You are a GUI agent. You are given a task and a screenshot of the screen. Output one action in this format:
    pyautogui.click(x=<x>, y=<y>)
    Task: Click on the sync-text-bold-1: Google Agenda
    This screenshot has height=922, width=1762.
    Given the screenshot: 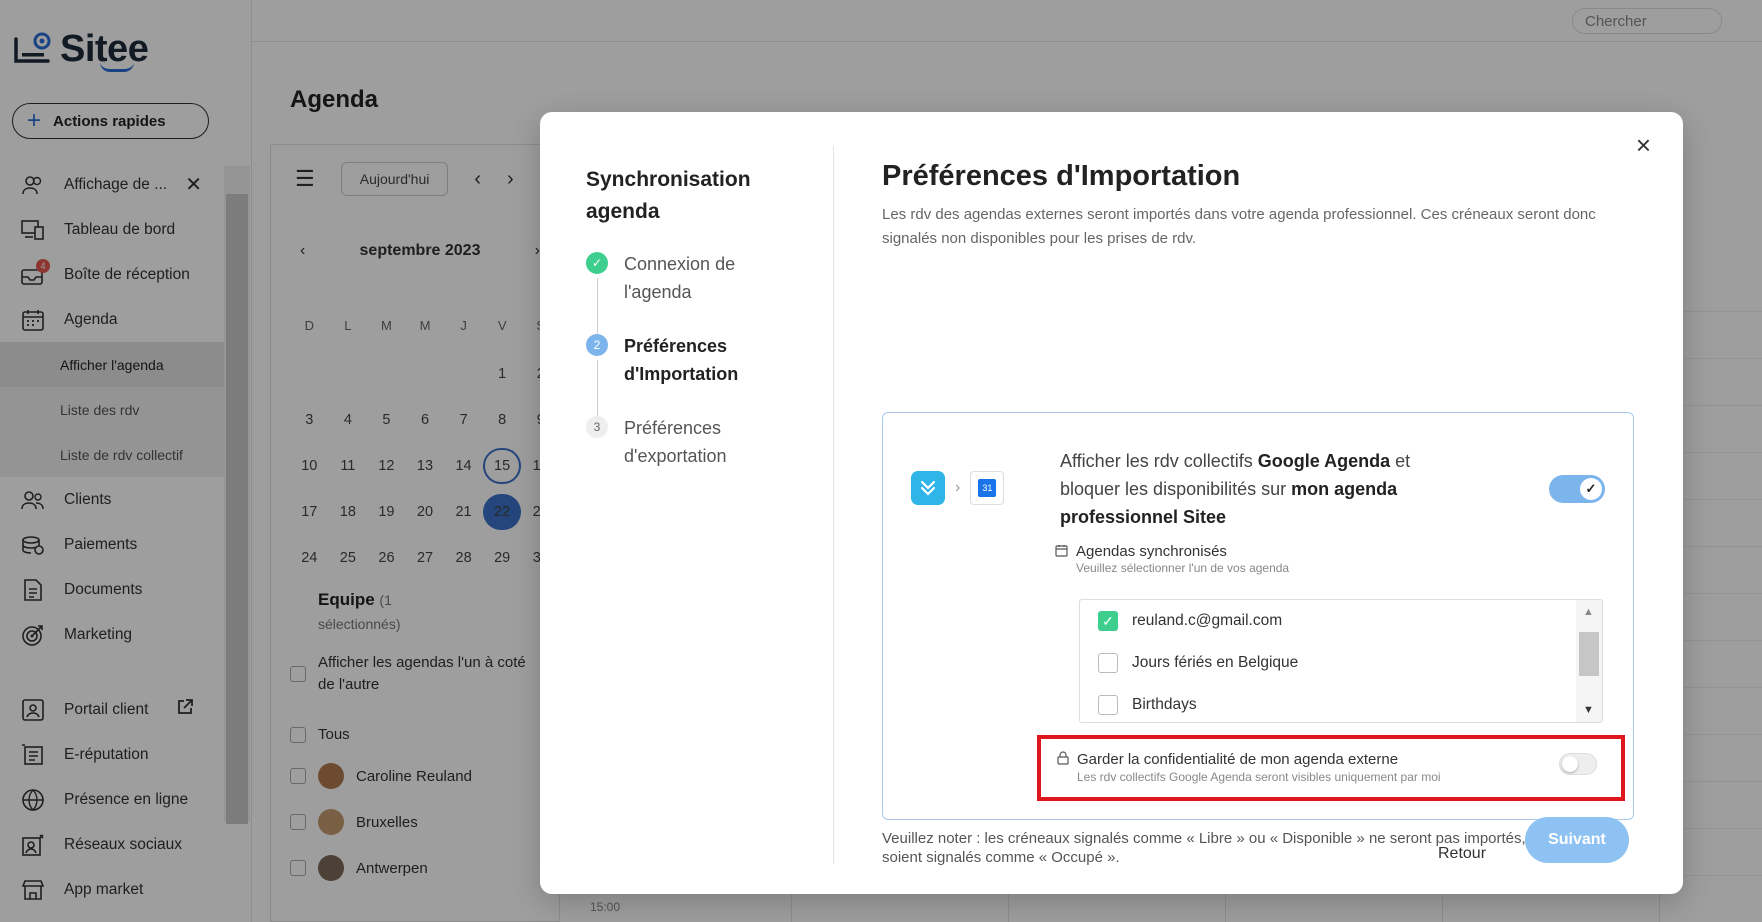 What is the action you would take?
    pyautogui.click(x=1324, y=461)
    